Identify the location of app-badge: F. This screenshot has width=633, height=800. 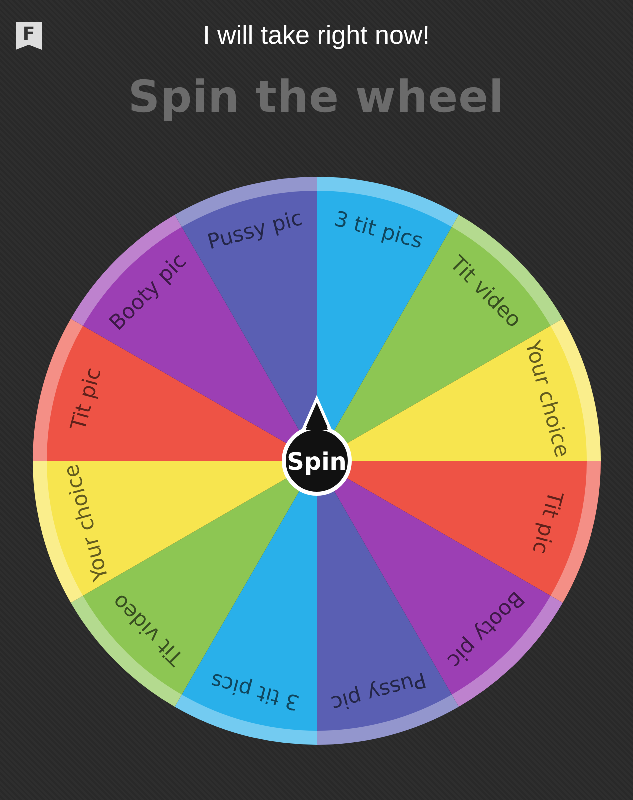
(29, 36).